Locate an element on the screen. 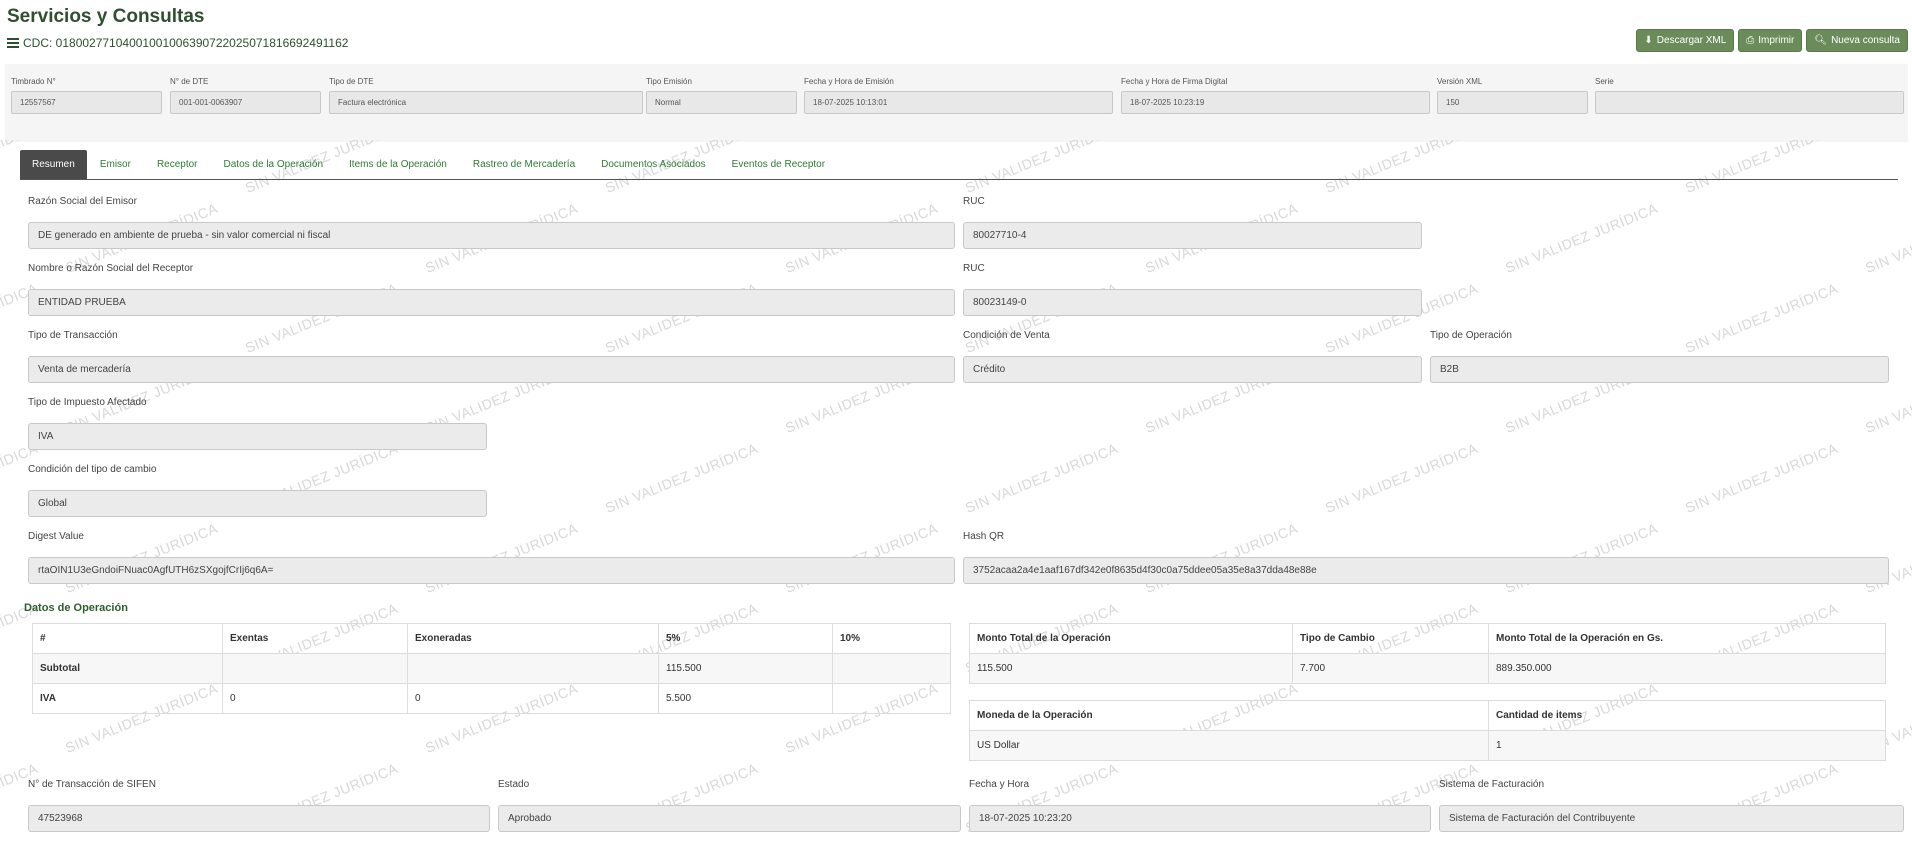  table-header: Tipo de Cambio is located at coordinates (1390, 638).